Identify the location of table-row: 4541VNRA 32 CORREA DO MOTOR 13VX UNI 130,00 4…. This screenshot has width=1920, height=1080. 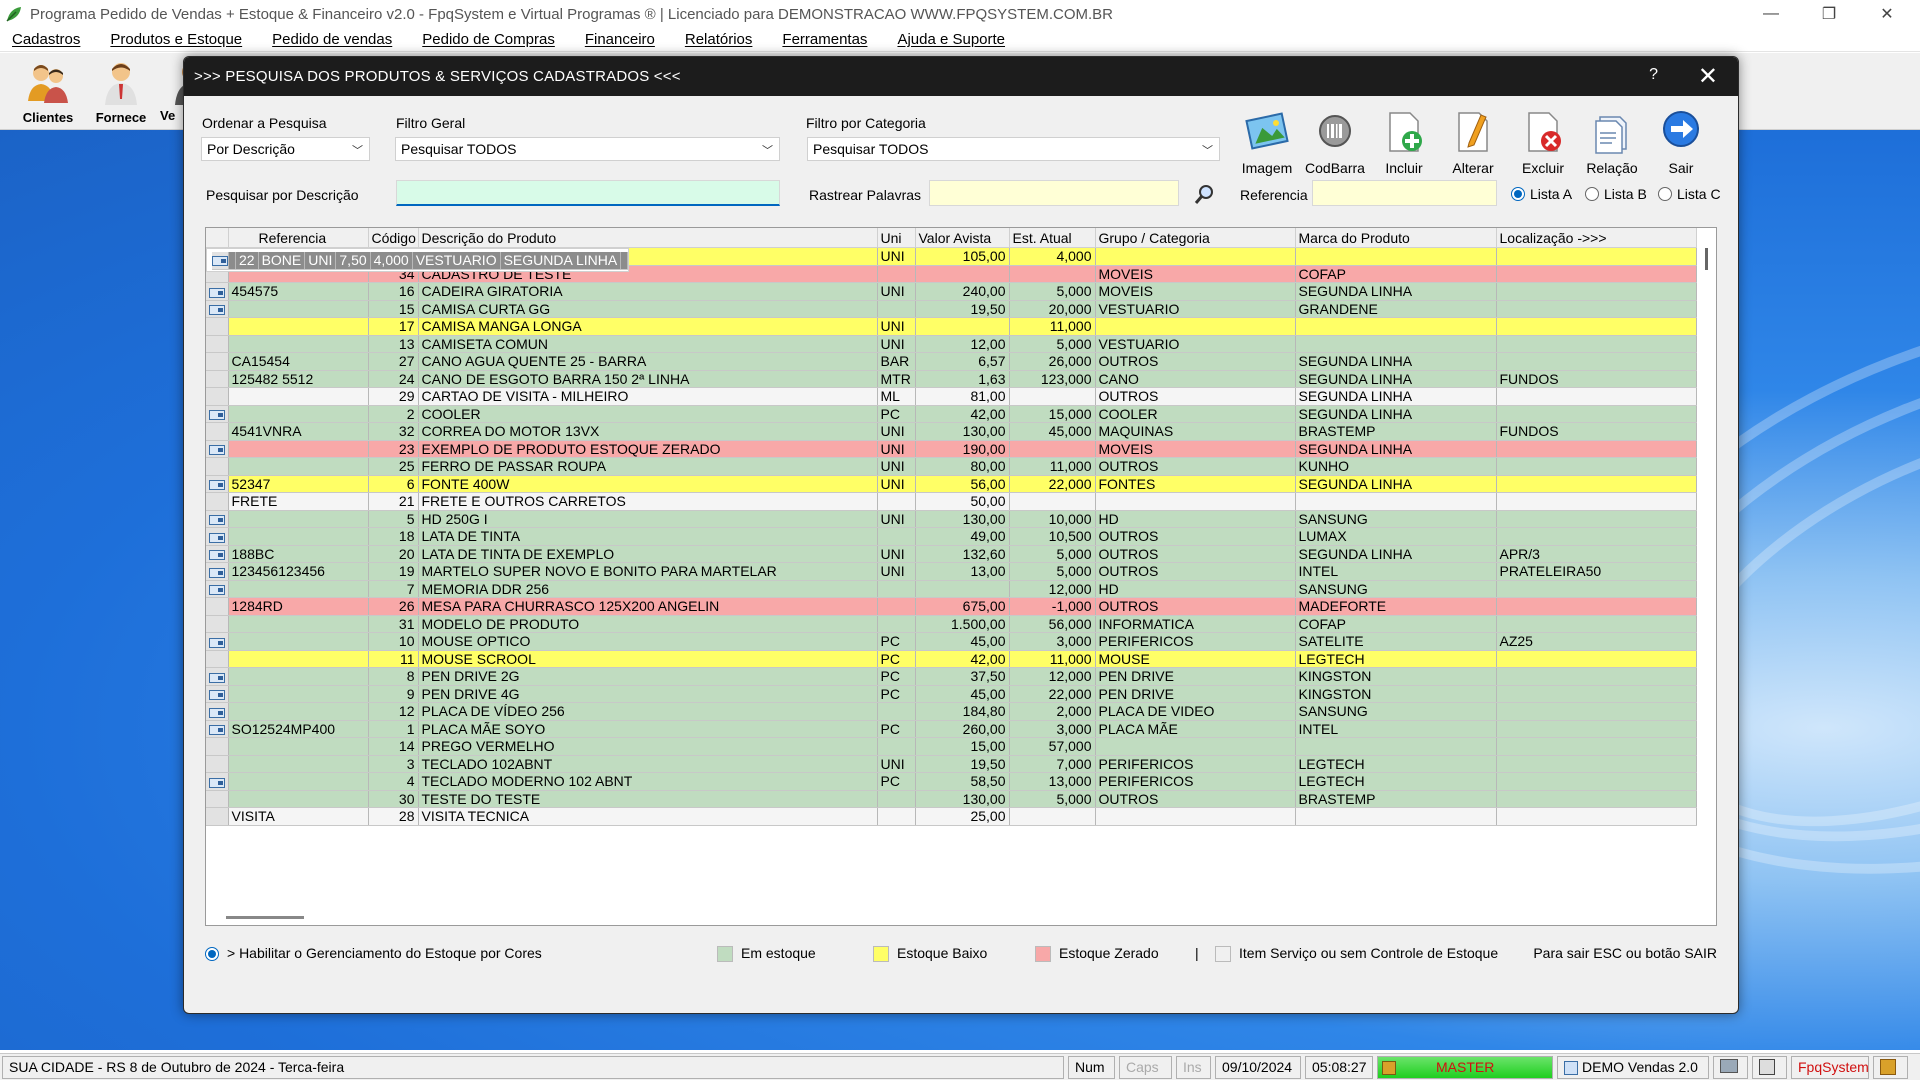
(951, 431).